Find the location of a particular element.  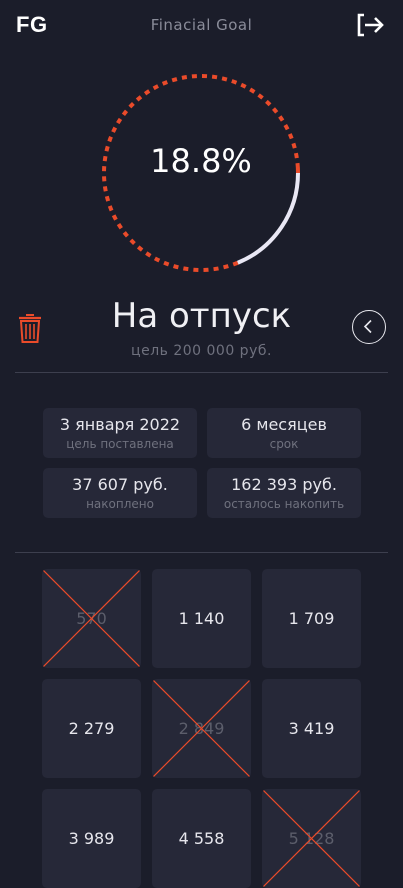

savings-tile: 5 128 is located at coordinates (311, 838).